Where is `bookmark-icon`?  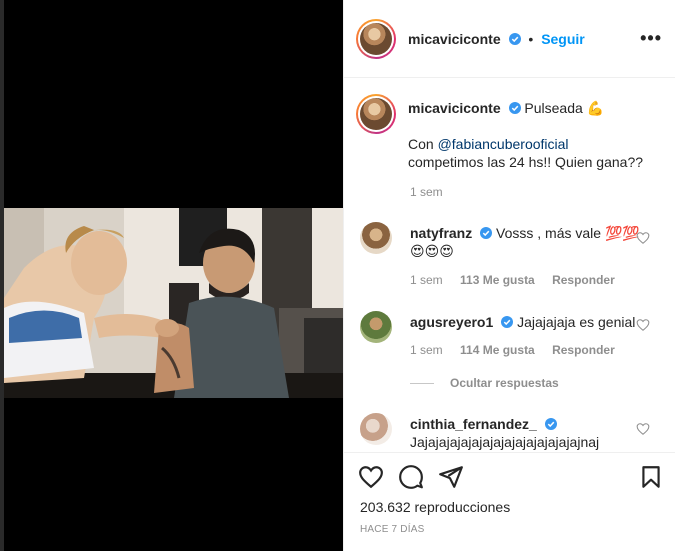 bookmark-icon is located at coordinates (651, 477).